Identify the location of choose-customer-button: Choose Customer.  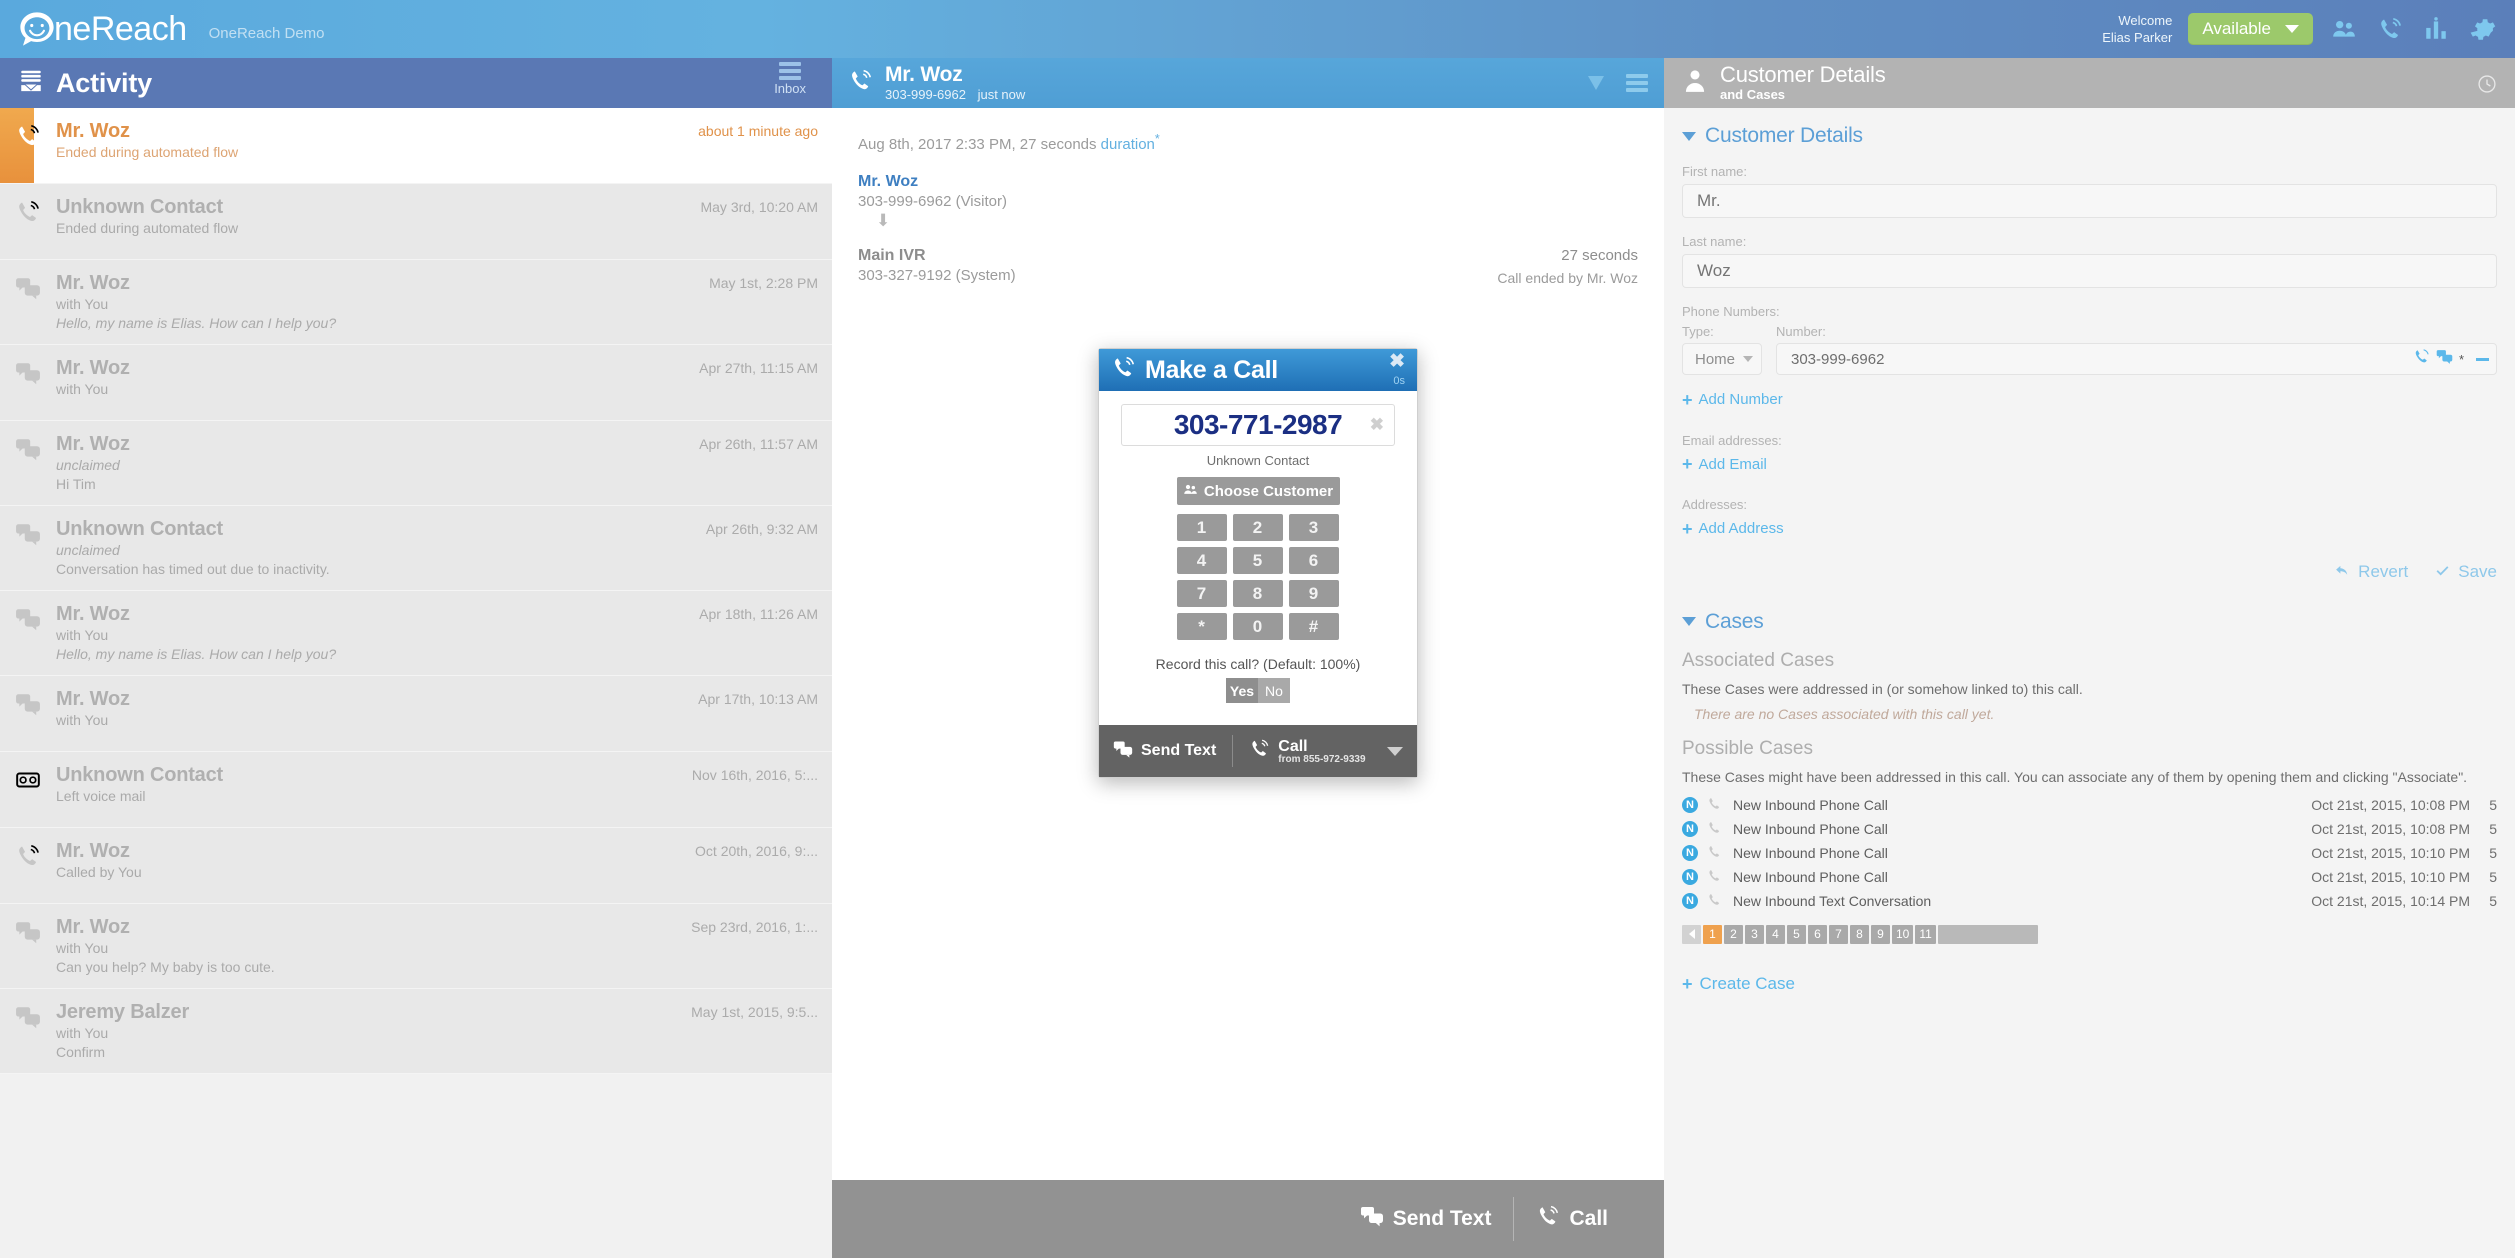
(1258, 491).